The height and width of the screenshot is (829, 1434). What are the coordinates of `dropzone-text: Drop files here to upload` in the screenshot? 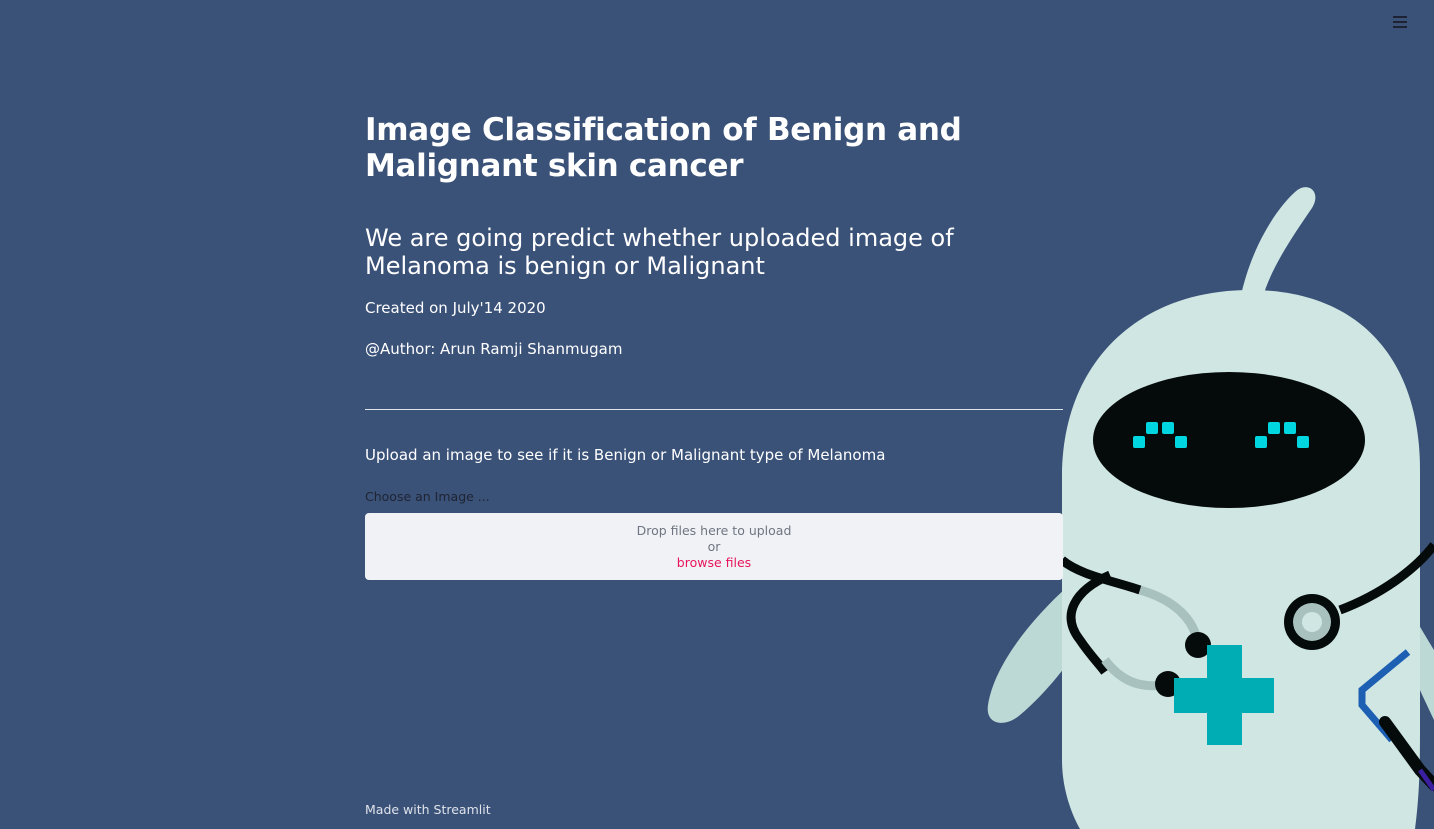 It's located at (714, 530).